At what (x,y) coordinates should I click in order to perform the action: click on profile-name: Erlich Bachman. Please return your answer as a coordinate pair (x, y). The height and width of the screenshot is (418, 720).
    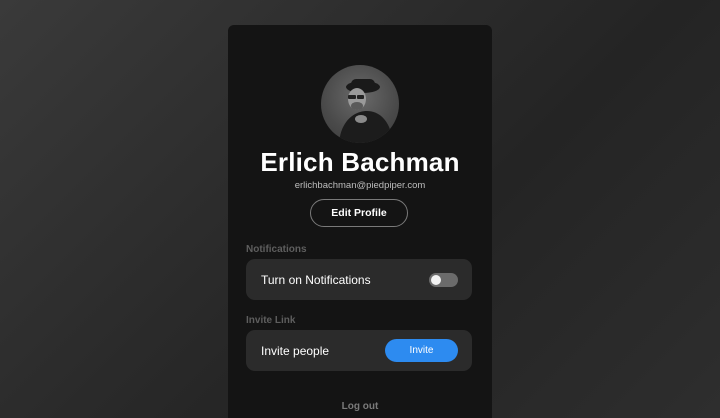
    Looking at the image, I should click on (360, 162).